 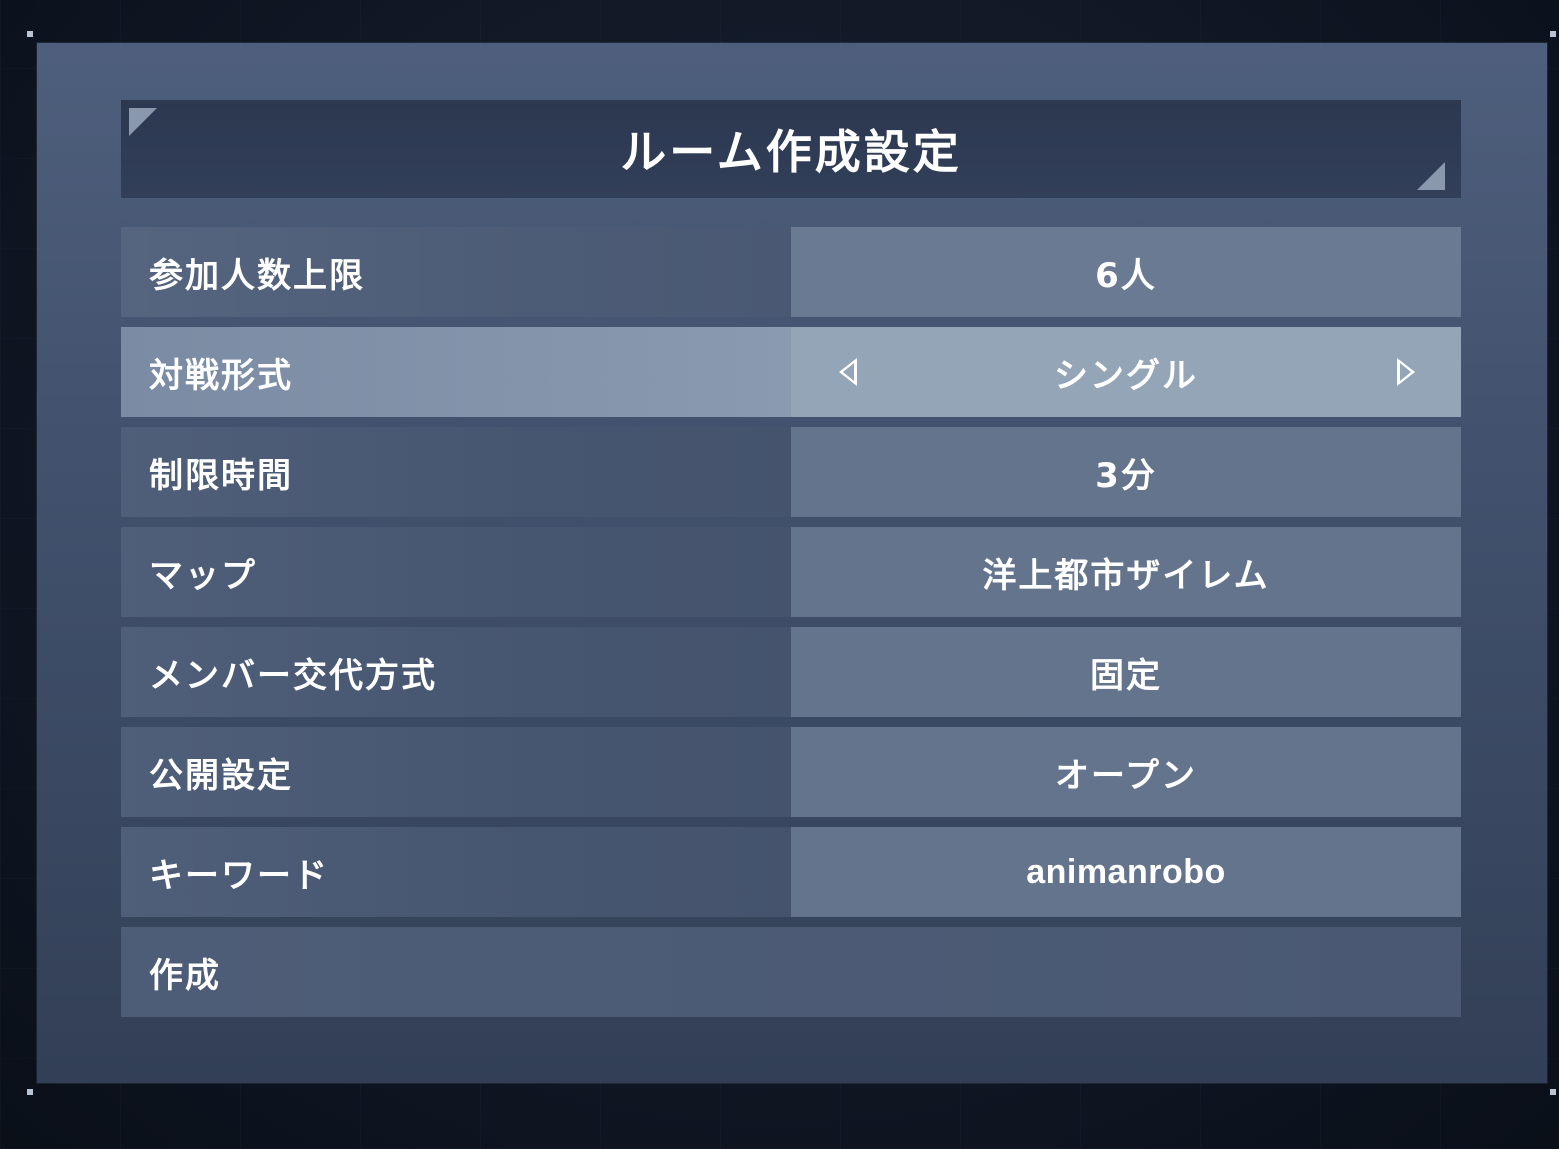 I want to click on frame-corner-top-left, so click(x=30, y=34).